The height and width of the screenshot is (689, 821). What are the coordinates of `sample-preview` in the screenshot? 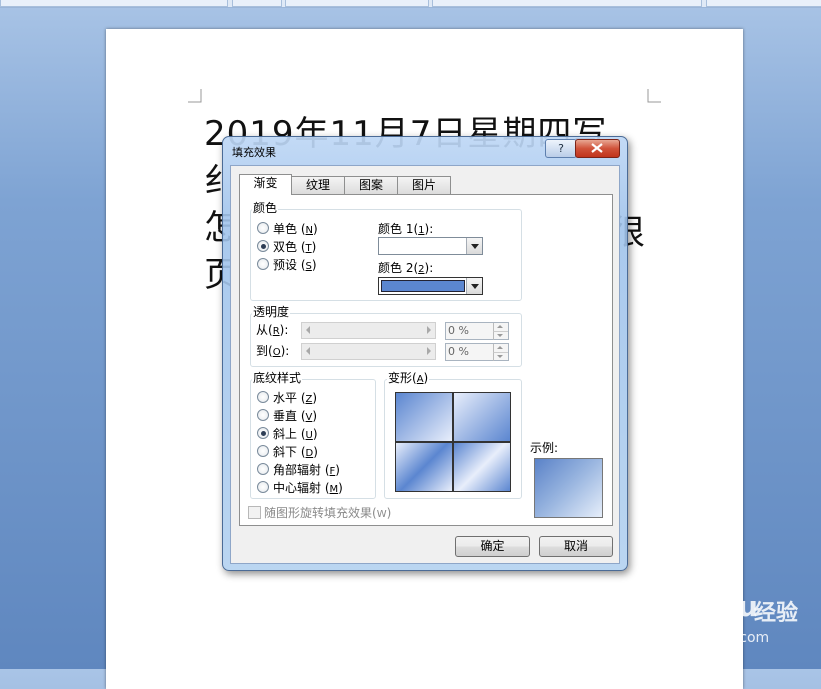 It's located at (568, 488).